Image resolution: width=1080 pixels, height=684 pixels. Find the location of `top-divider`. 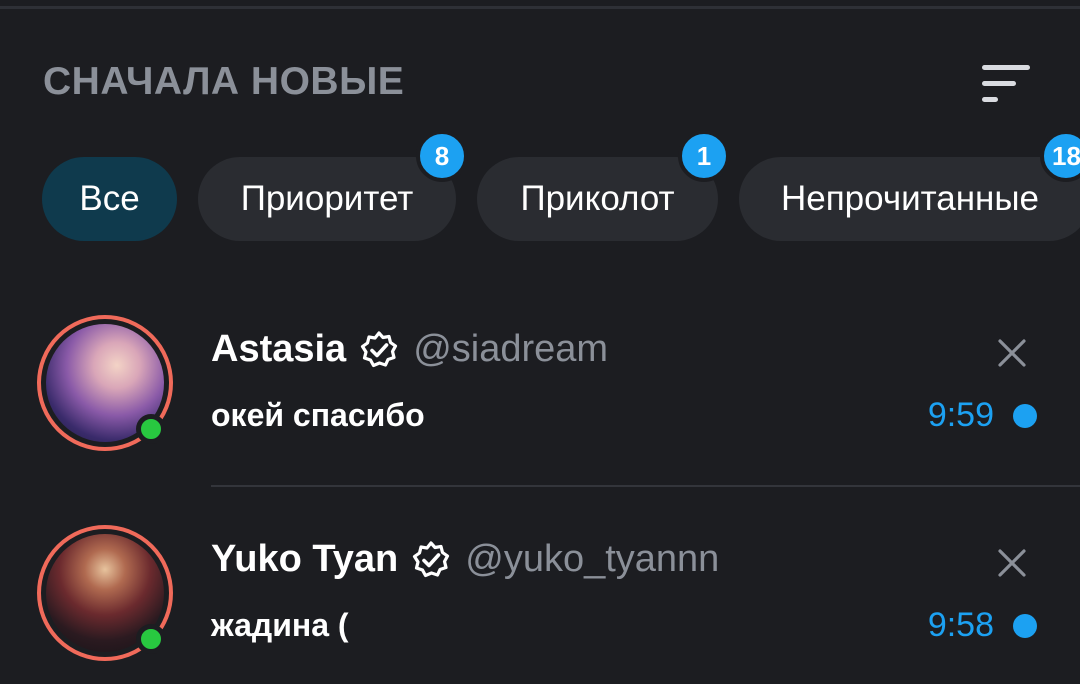

top-divider is located at coordinates (540, 7).